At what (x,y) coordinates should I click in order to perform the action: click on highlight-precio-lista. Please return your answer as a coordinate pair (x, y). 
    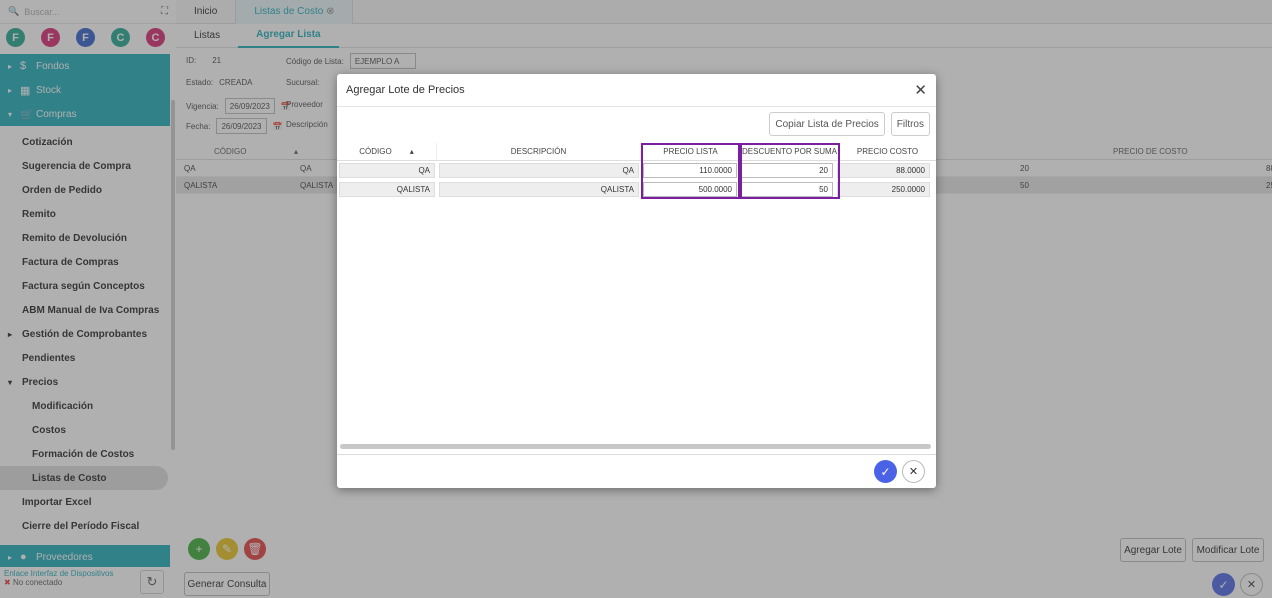
    Looking at the image, I should click on (690, 171).